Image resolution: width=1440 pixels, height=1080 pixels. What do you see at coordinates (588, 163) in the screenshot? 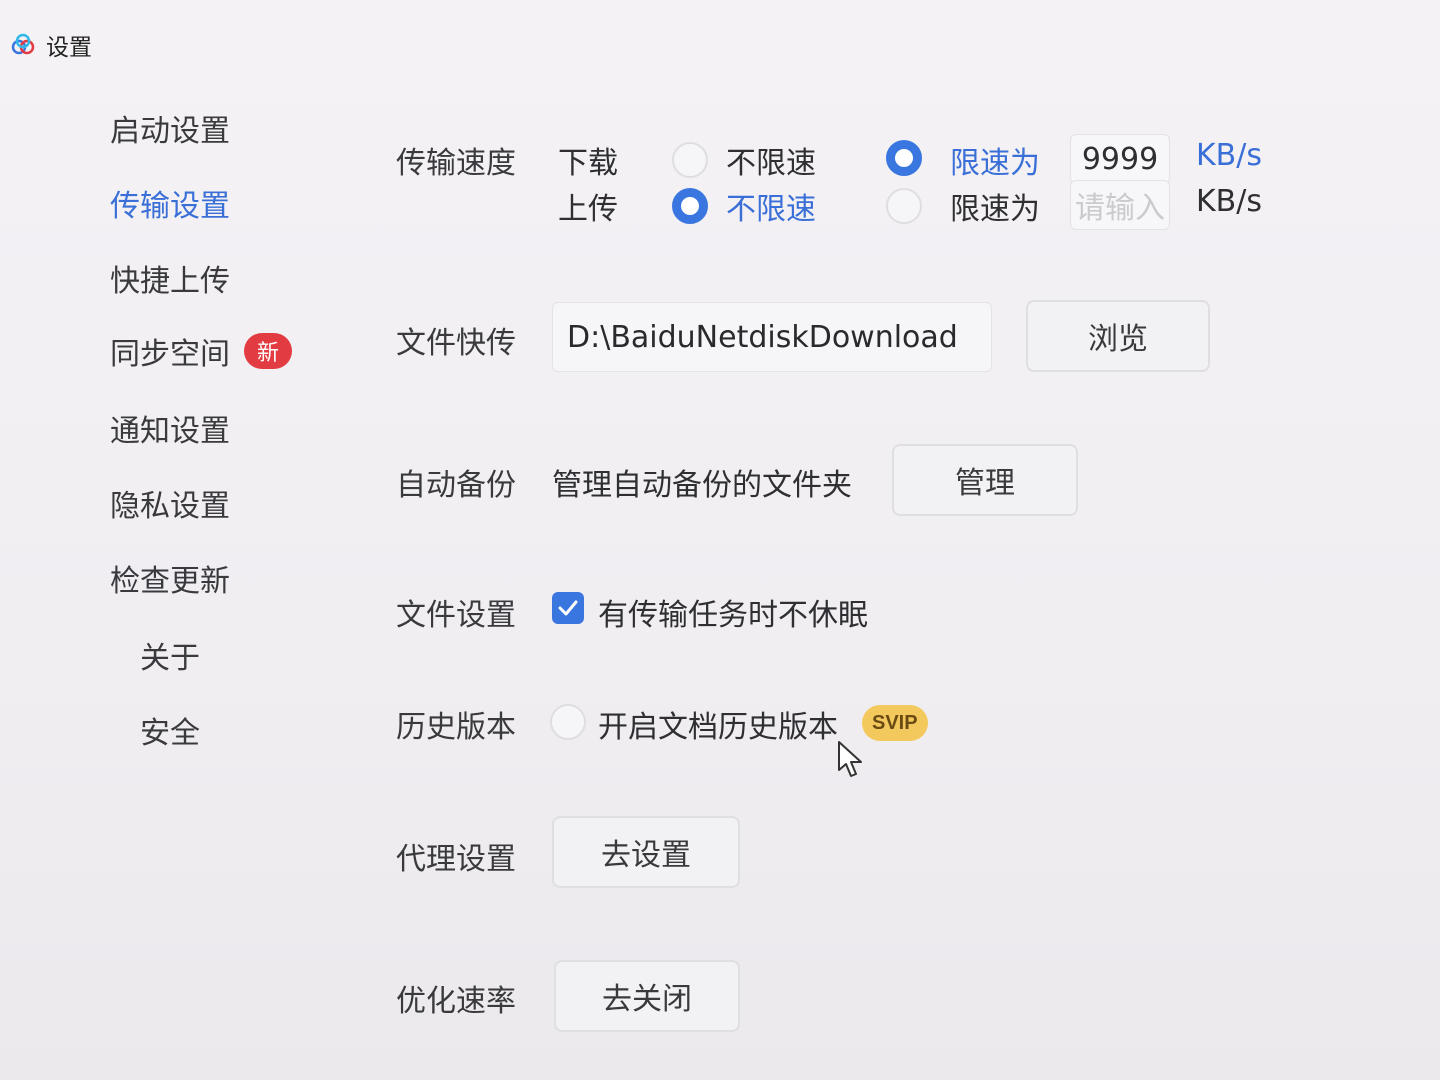
I see `download-label: 下载` at bounding box center [588, 163].